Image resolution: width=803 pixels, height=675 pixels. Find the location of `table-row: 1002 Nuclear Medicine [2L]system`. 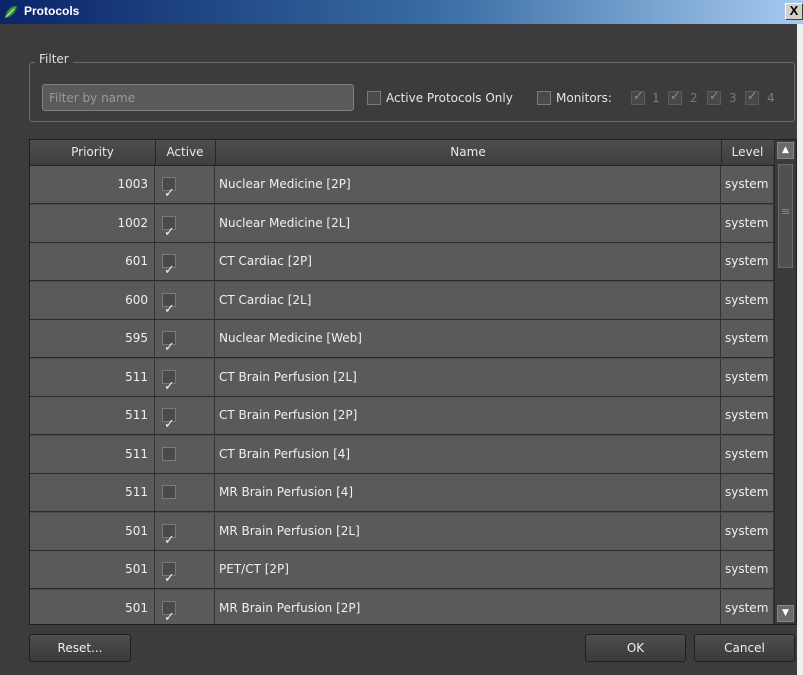

table-row: 1002 Nuclear Medicine [2L]system is located at coordinates (402, 227).